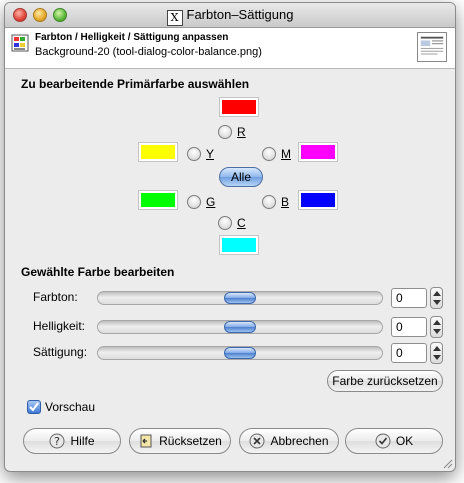 The image size is (464, 483). I want to click on radio-green, so click(194, 202).